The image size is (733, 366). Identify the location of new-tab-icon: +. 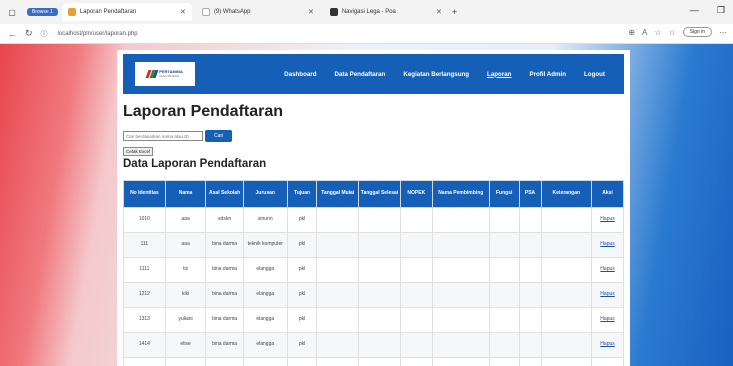
(454, 12).